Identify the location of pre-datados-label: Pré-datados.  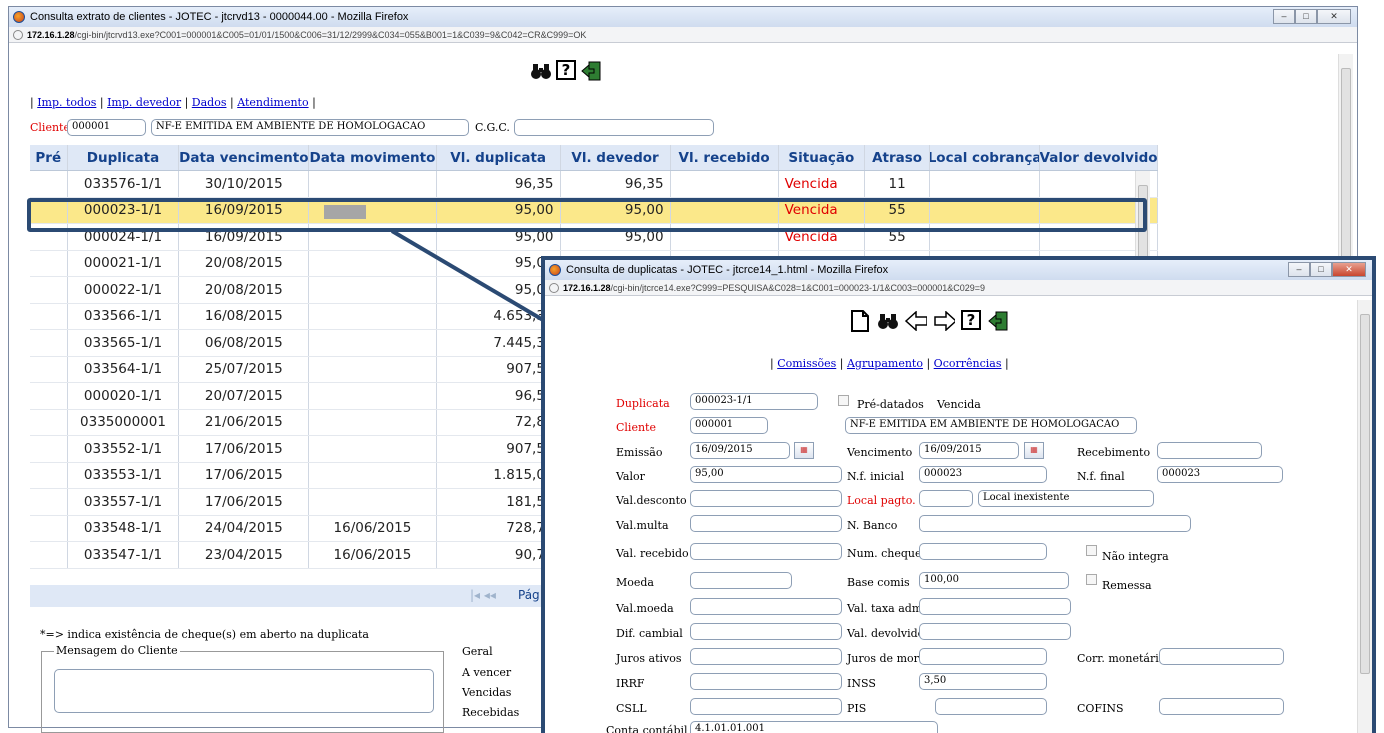
(890, 404).